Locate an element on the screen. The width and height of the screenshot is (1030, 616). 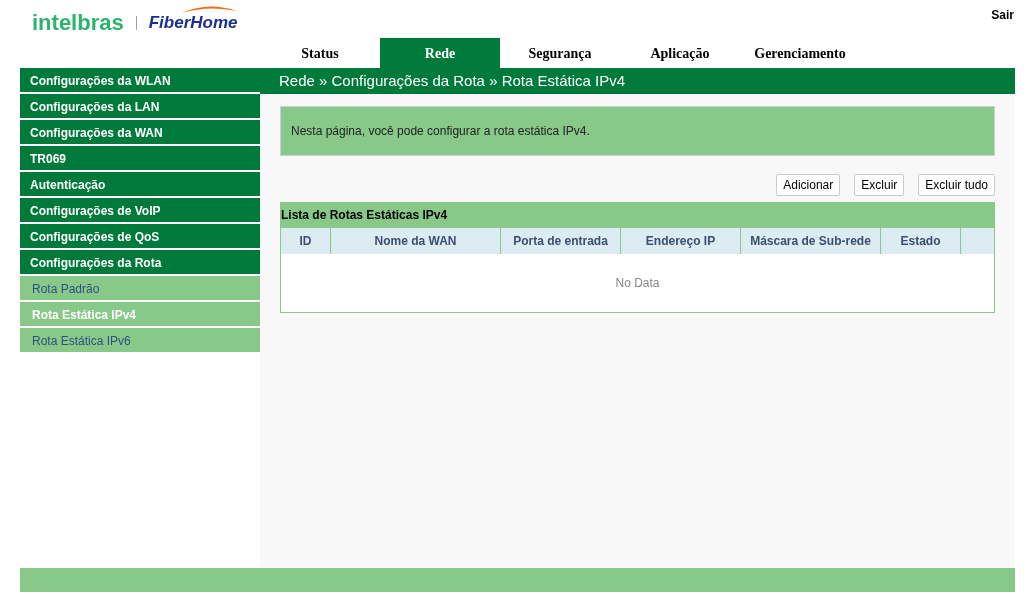
action-button: Excluir tudo is located at coordinates (956, 185).